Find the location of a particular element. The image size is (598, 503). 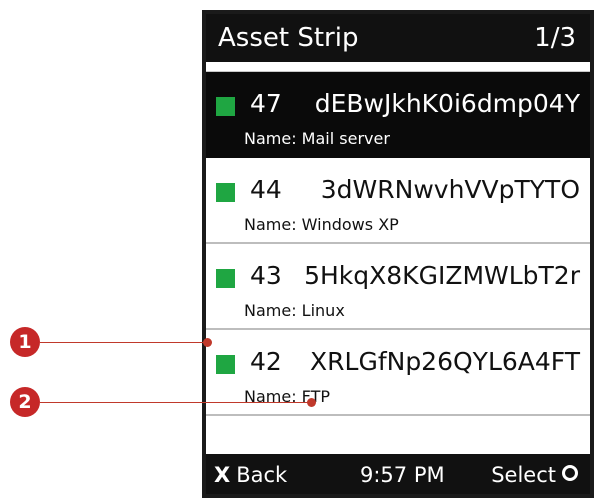

asset-number: 43 is located at coordinates (266, 275).